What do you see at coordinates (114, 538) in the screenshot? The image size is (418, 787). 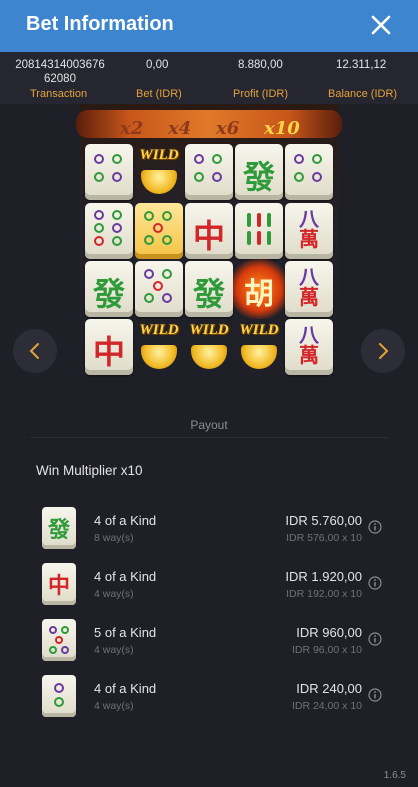 I see `payout-ways: 8 way(s)` at bounding box center [114, 538].